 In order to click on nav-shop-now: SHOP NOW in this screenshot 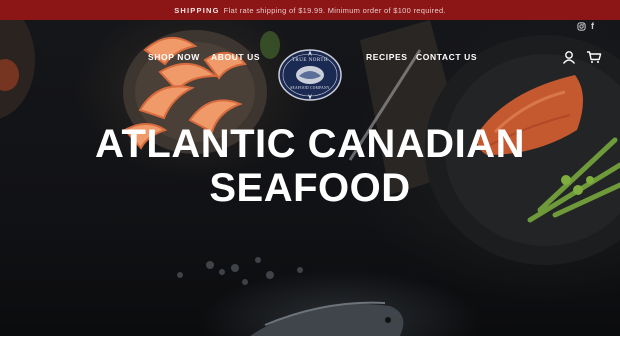, I will do `click(174, 57)`.